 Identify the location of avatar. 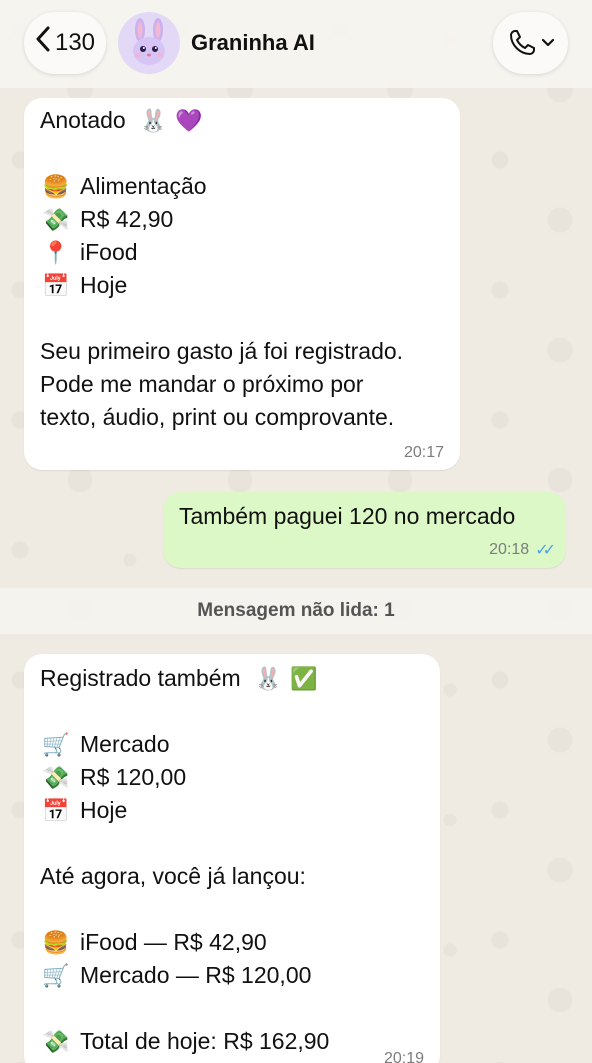
(149, 43).